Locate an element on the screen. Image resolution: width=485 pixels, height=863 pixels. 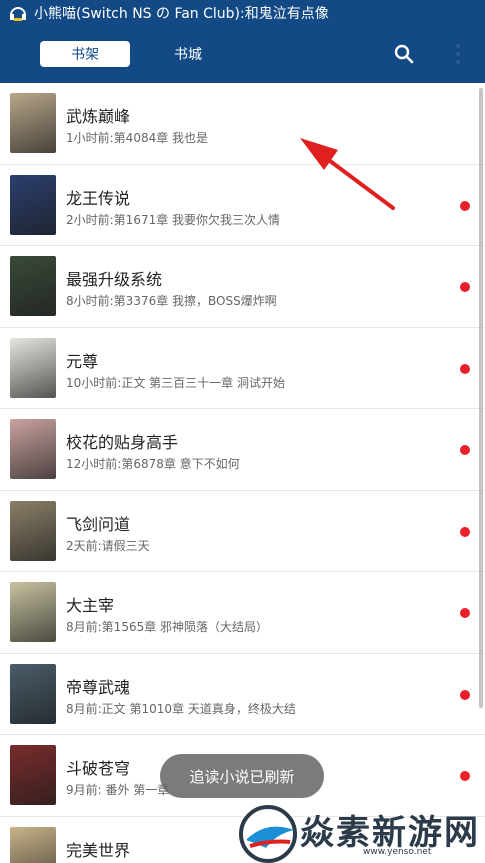
status-bar: 小熊喵(Switch NS の Fan Club):和鬼泣有点像 is located at coordinates (242, 13).